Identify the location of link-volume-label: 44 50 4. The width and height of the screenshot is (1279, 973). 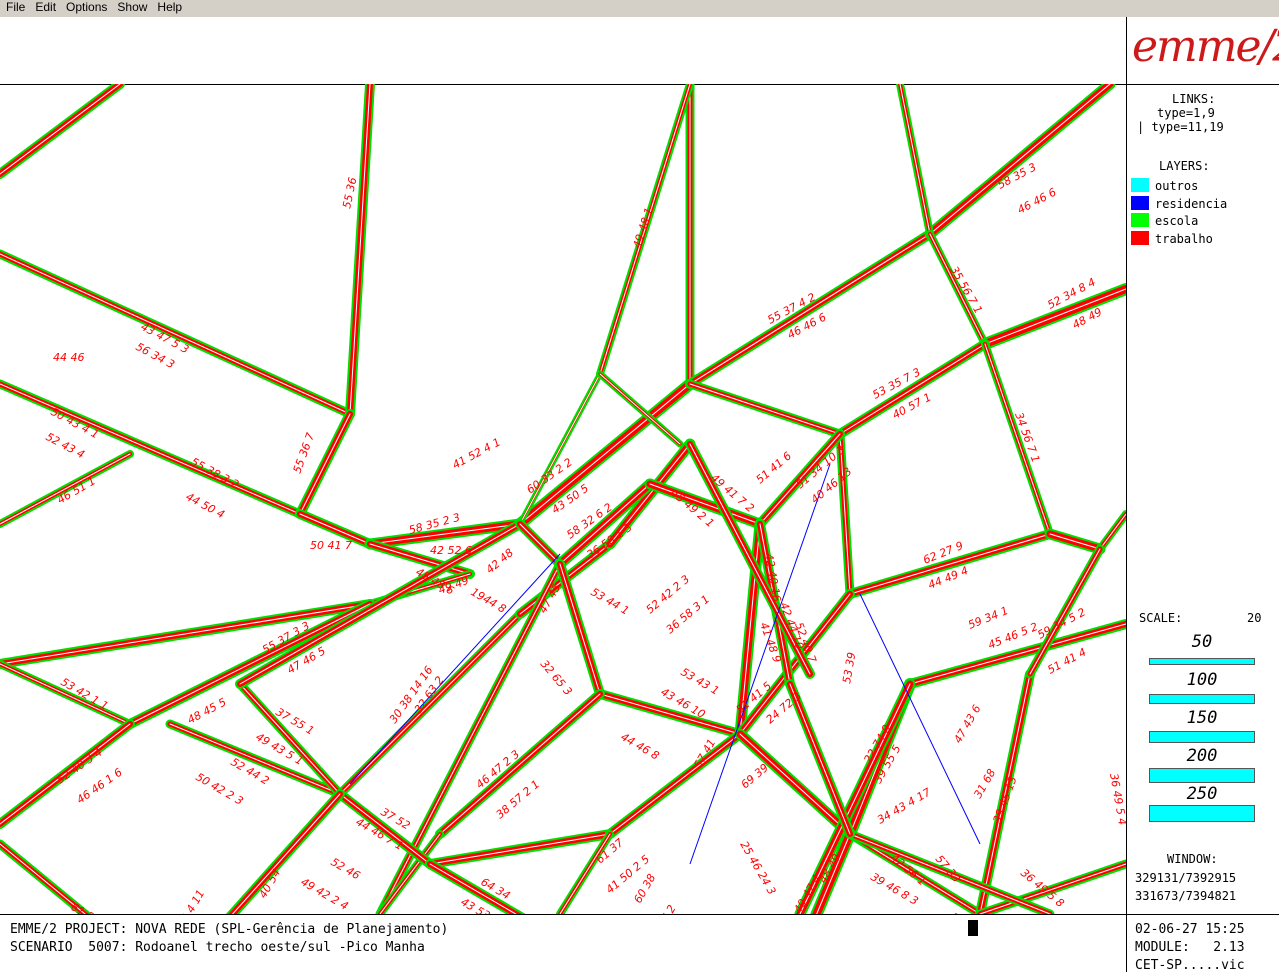
(205, 505).